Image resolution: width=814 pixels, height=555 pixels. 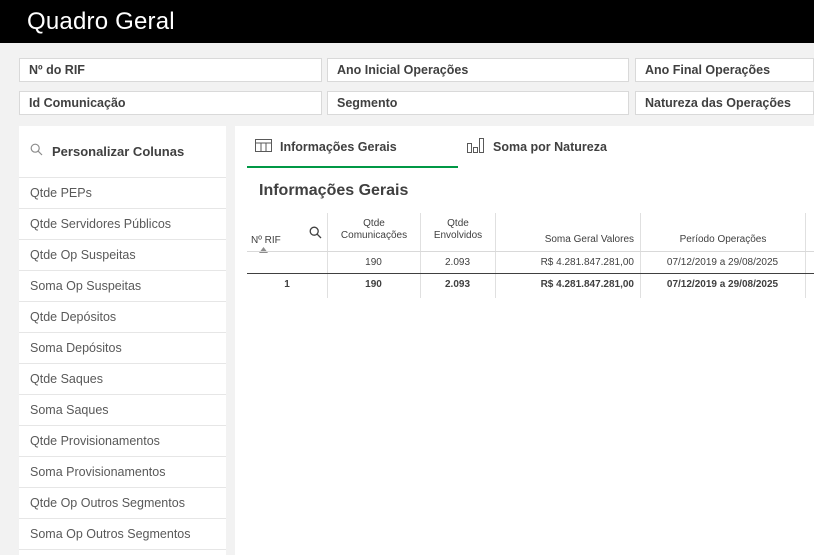 What do you see at coordinates (287, 284) in the screenshot?
I see `cell-rif: 1` at bounding box center [287, 284].